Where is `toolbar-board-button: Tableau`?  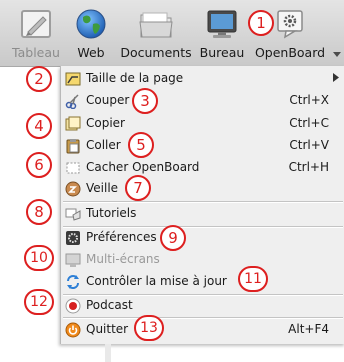 toolbar-board-button: Tableau is located at coordinates (36, 33).